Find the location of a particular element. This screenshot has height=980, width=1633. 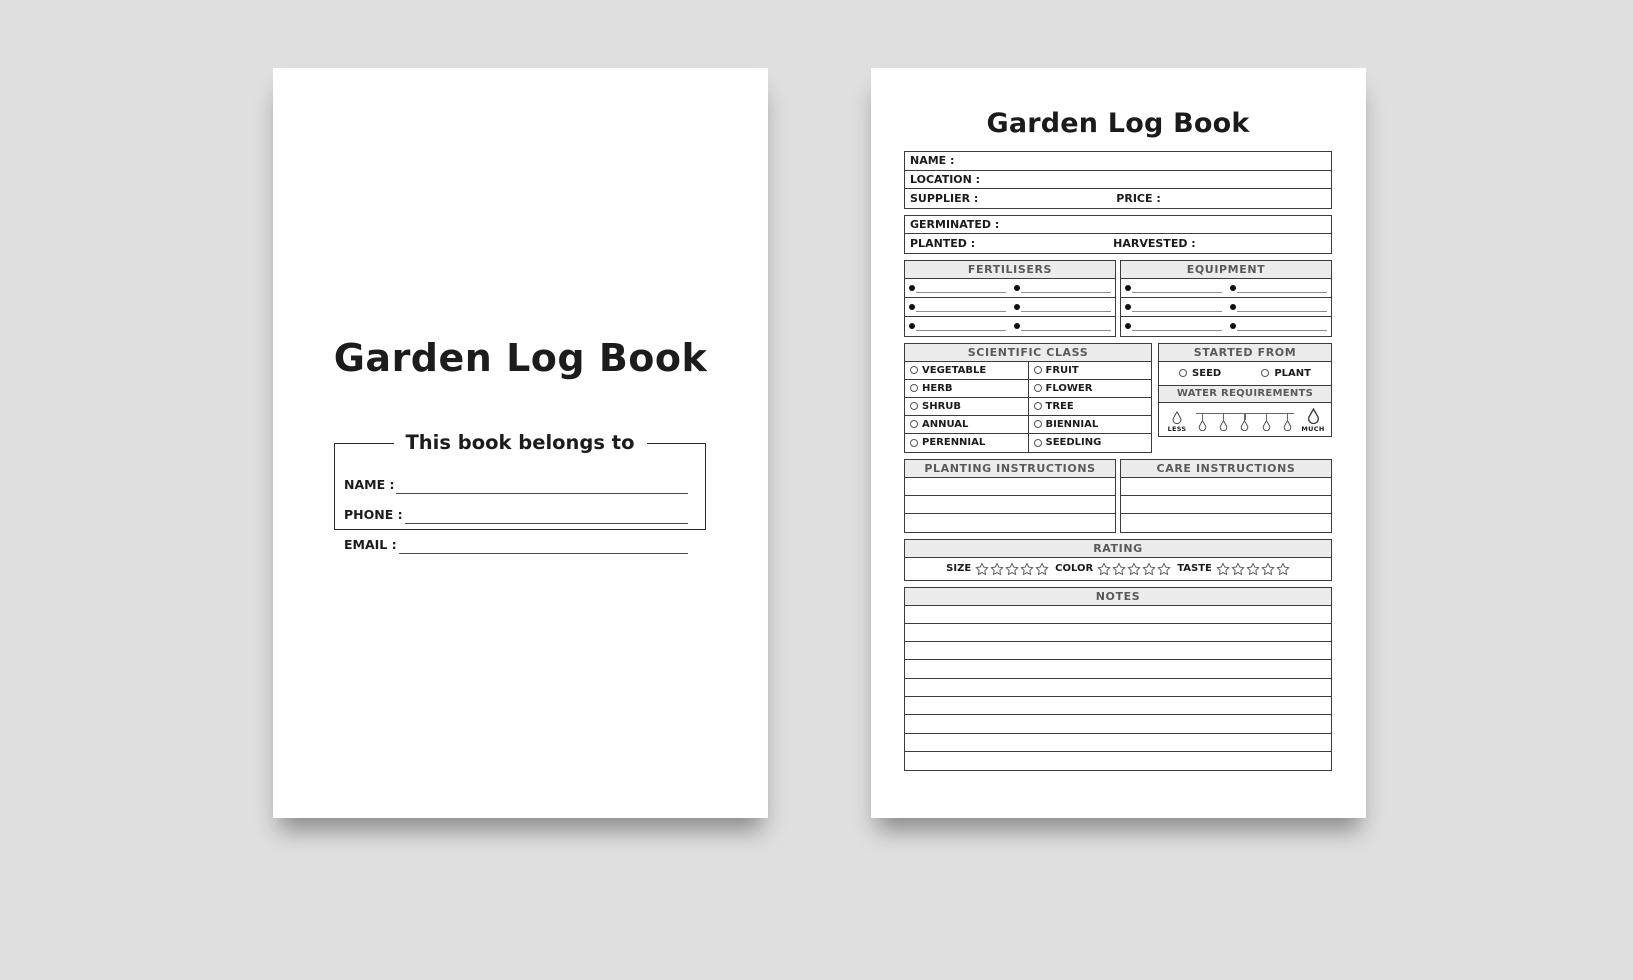

option-fruit: FRUIT is located at coordinates (1090, 370).